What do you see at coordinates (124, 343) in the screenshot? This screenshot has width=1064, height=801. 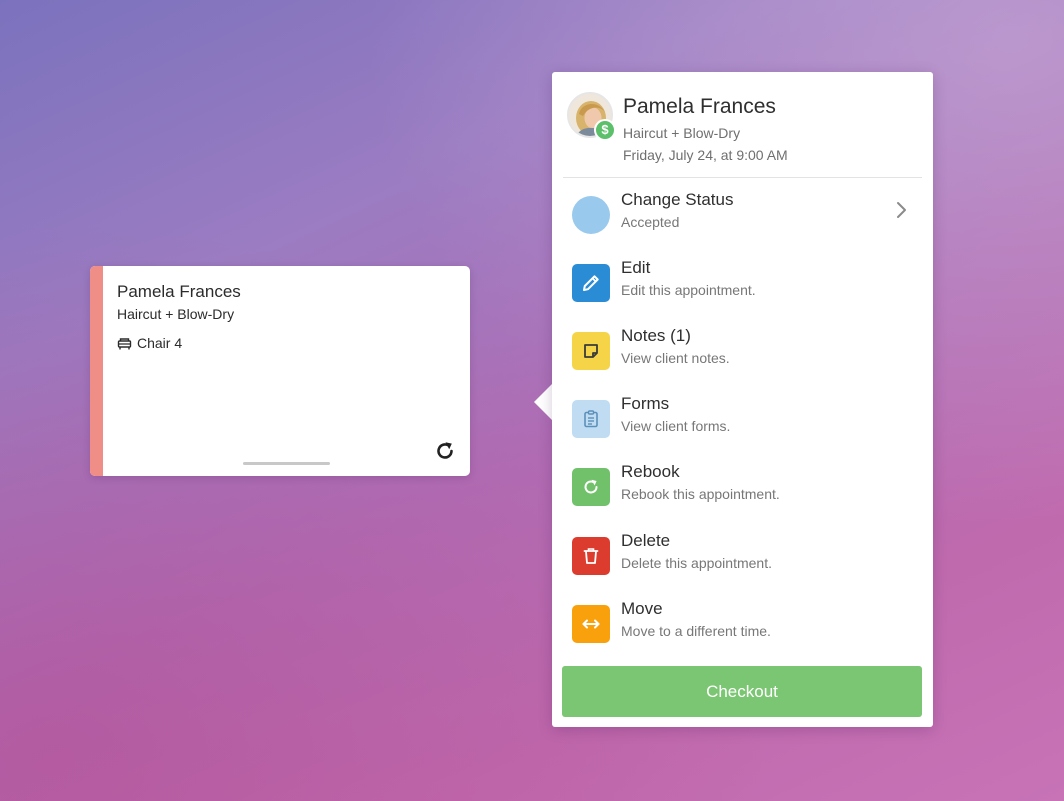 I see `chair-icon` at bounding box center [124, 343].